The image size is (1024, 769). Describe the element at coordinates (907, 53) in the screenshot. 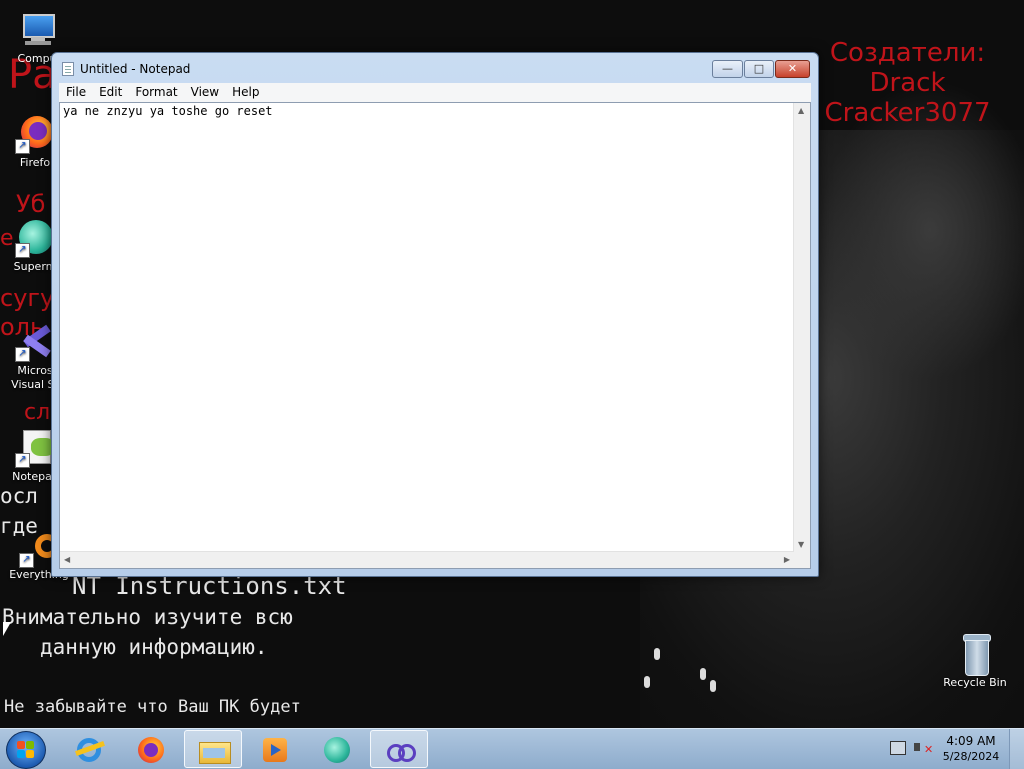

I see `creators-line: Создатели:` at that location.